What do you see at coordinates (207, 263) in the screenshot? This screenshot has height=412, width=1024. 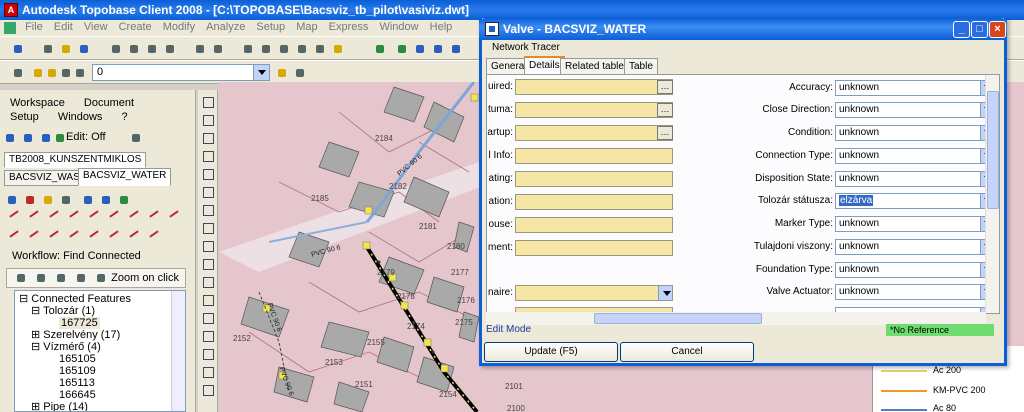 I see `trim-icon` at bounding box center [207, 263].